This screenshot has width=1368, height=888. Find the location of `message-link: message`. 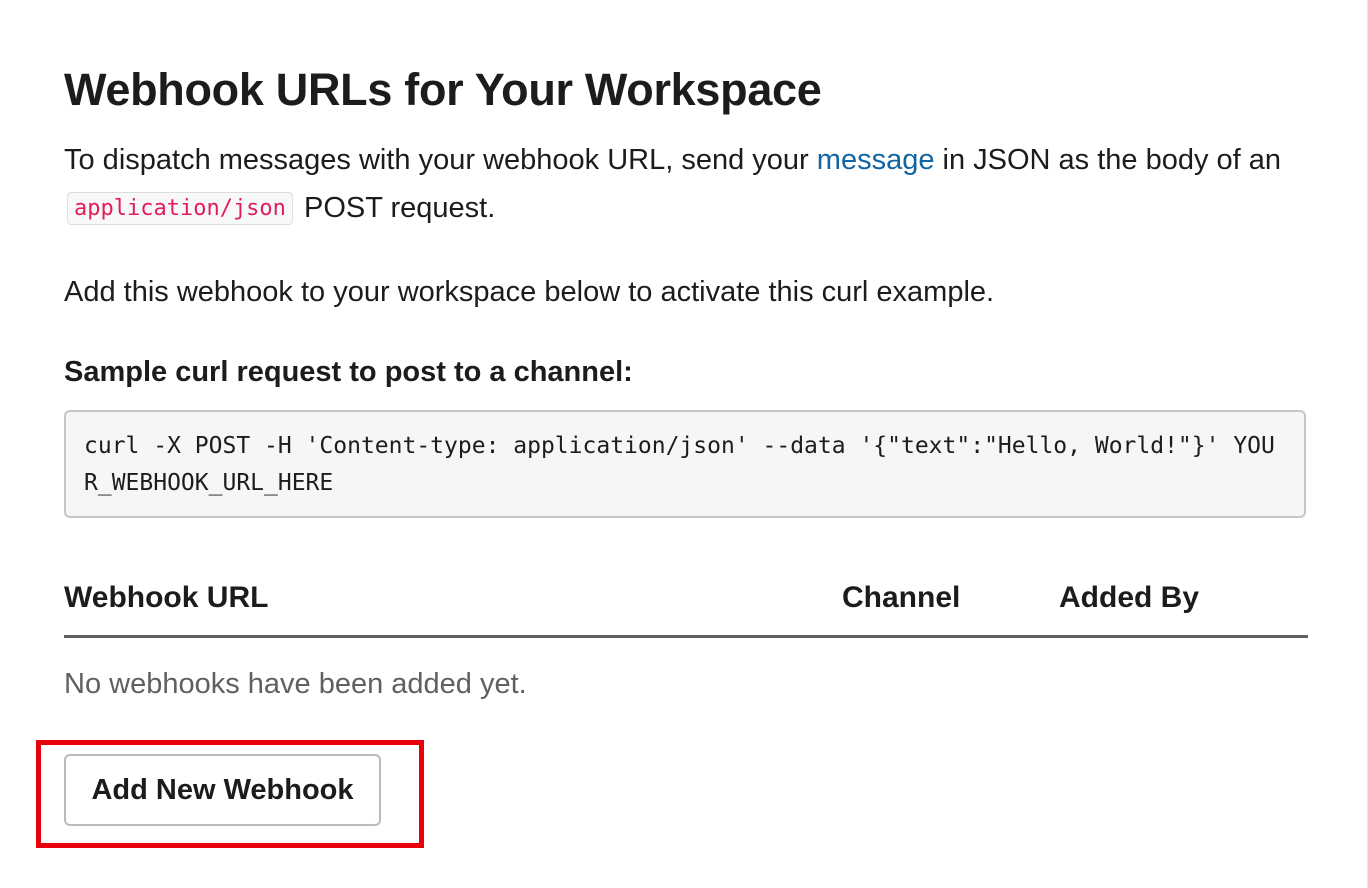

message-link: message is located at coordinates (876, 160).